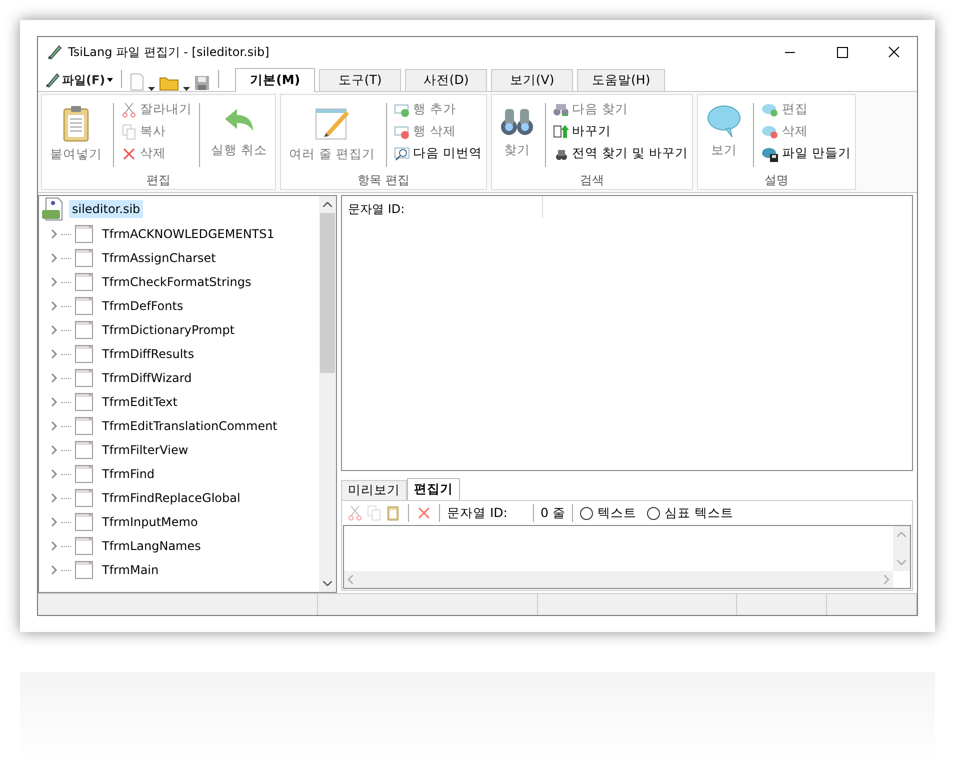 The height and width of the screenshot is (782, 955). I want to click on tab: 편집기, so click(433, 489).